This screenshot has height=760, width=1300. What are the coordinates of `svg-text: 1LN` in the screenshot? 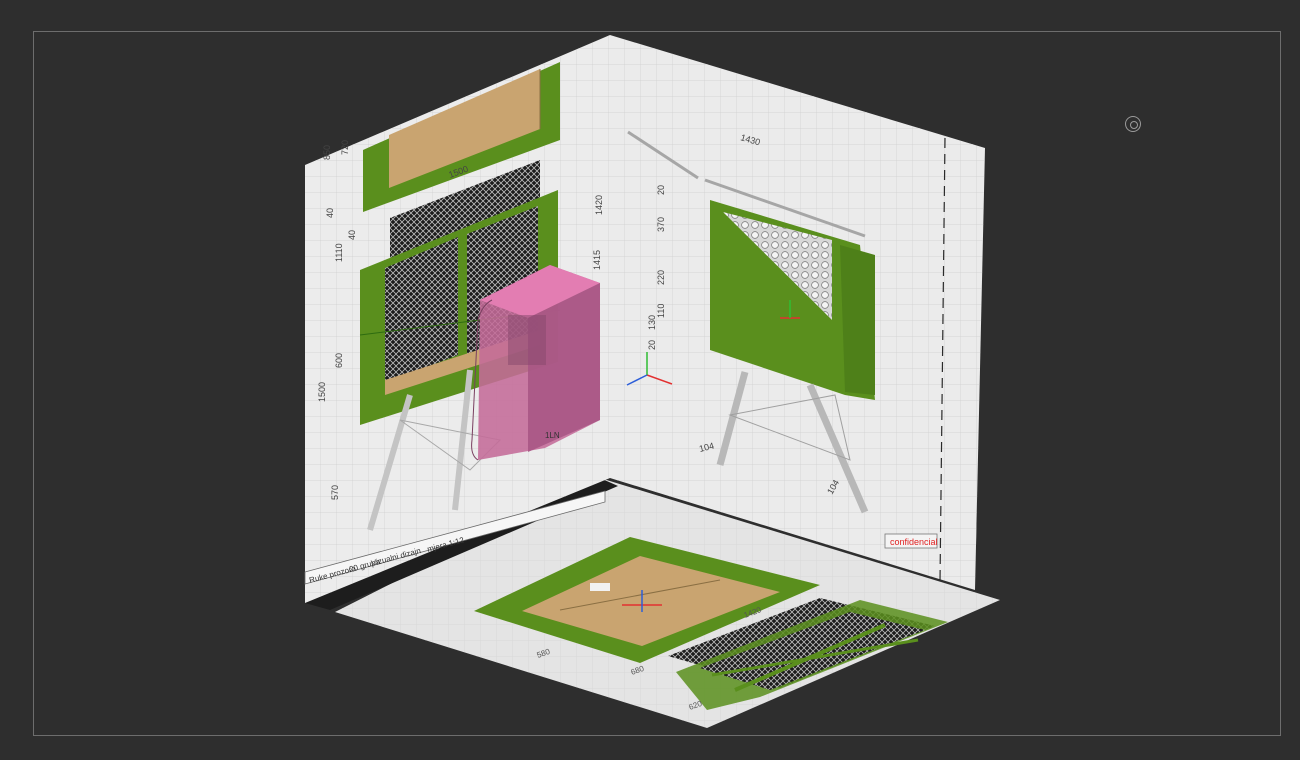 It's located at (552, 435).